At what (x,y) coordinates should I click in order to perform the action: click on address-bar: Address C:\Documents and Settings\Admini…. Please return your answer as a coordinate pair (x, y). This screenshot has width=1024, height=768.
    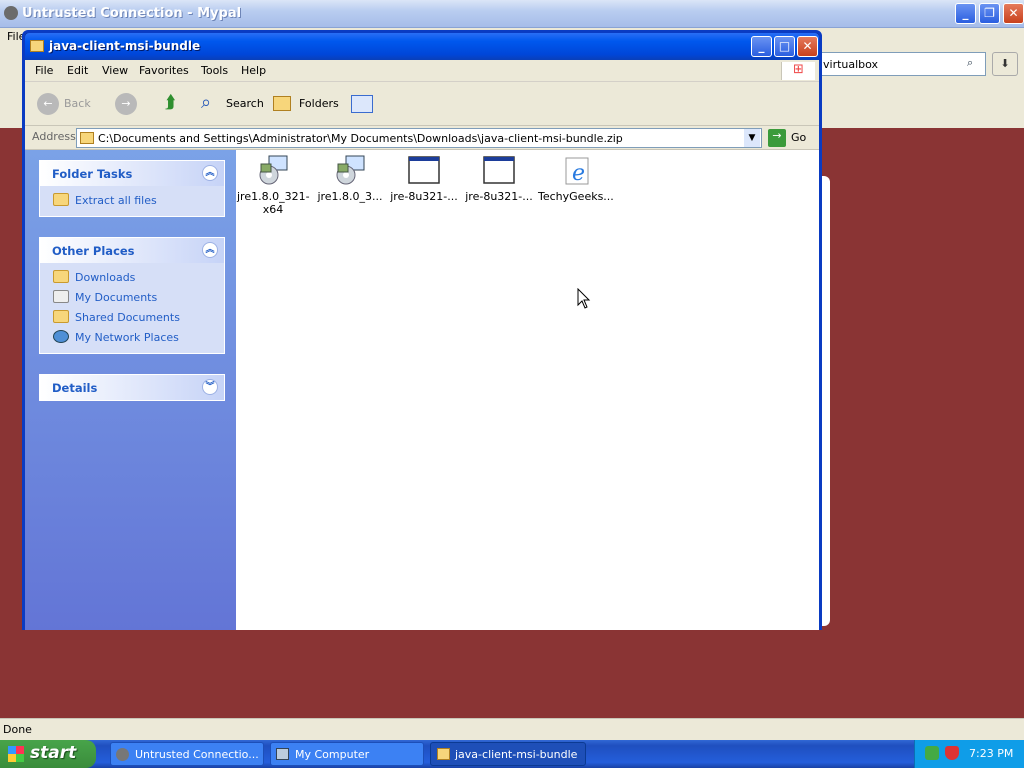
    Looking at the image, I should click on (422, 138).